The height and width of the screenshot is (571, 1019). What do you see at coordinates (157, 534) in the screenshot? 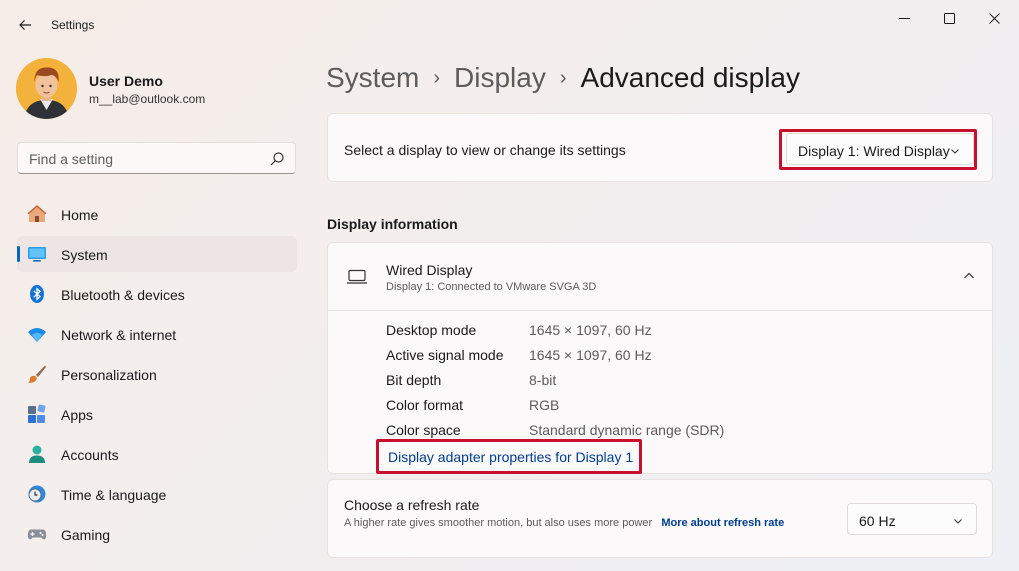
I see `sidebar-item-gaming: Gaming` at bounding box center [157, 534].